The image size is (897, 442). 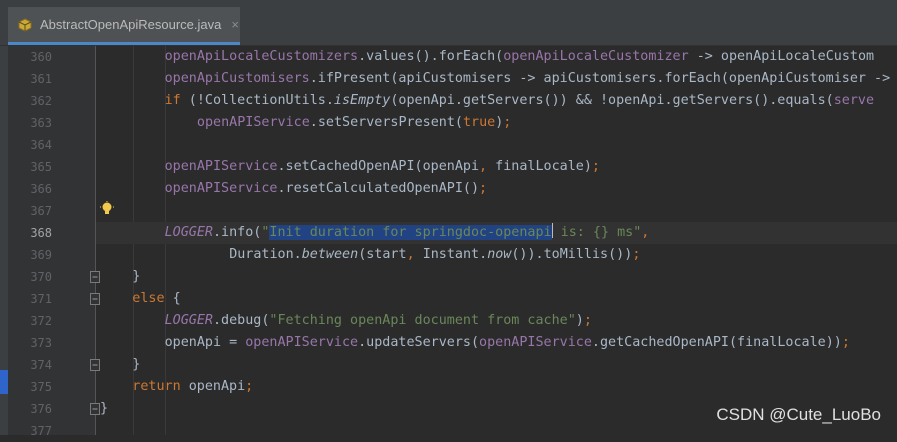 I want to click on code-token: if, so click(x=176, y=100).